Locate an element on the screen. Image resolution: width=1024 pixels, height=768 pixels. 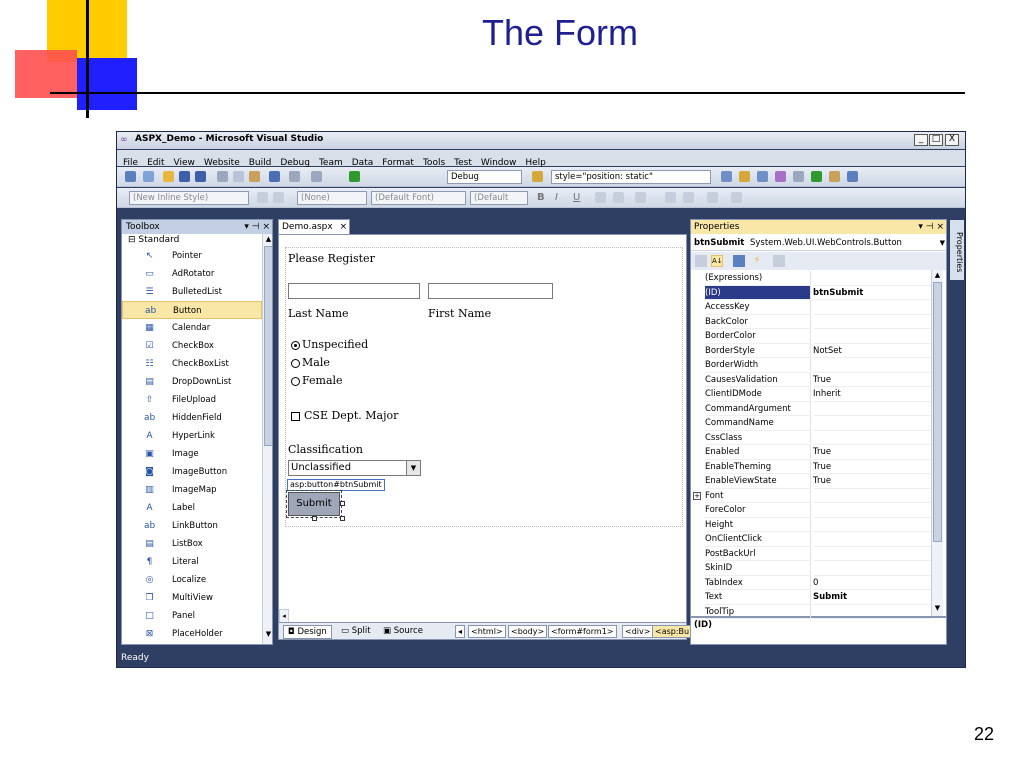
property-row-id: (ID) btnSubmit is located at coordinates (811, 292).